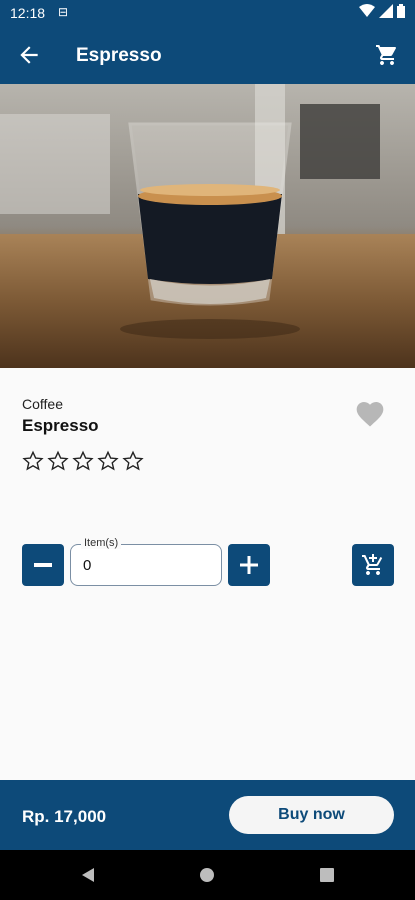 Image resolution: width=415 pixels, height=900 pixels. Describe the element at coordinates (207, 55) in the screenshot. I see `app-bar: Espresso` at that location.